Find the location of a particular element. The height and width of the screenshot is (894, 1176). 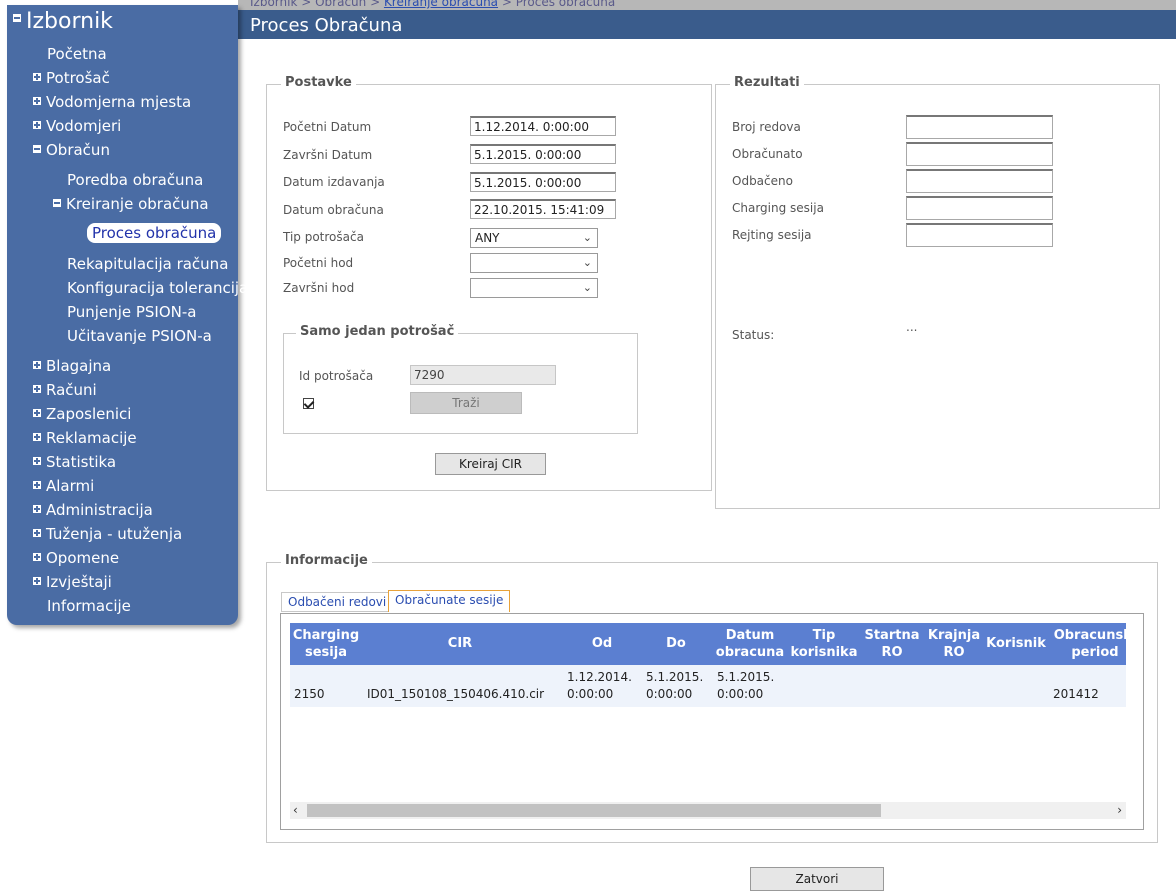

datum-obracuna-input: 22.10.2015. 15:41:09 is located at coordinates (543, 209).